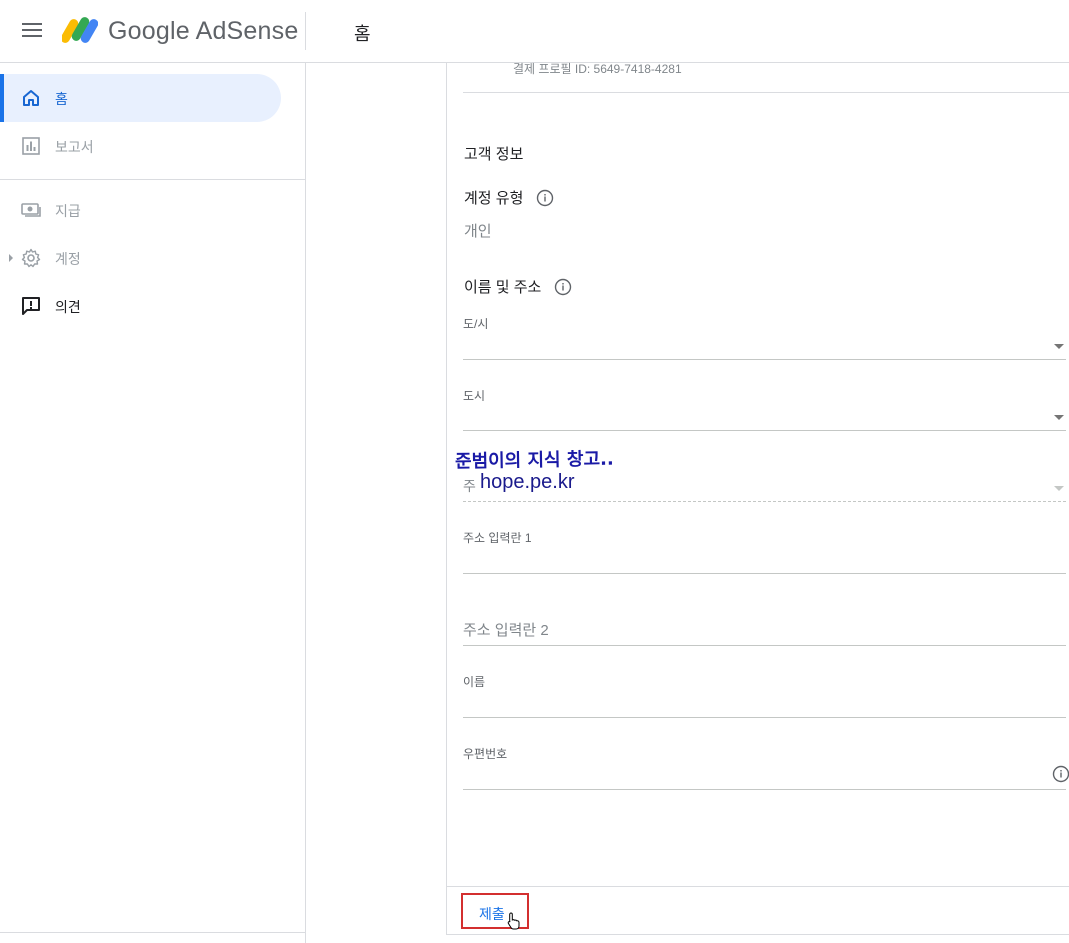  Describe the element at coordinates (764, 552) in the screenshot. I see `address1-input: 주소 입력란 1` at that location.